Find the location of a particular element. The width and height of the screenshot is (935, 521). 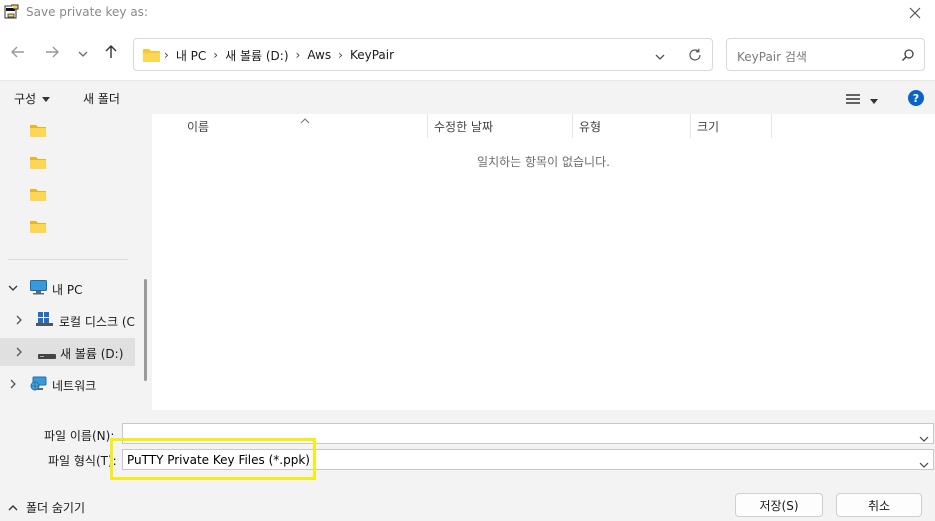

column-header-label: 크기 is located at coordinates (708, 126).